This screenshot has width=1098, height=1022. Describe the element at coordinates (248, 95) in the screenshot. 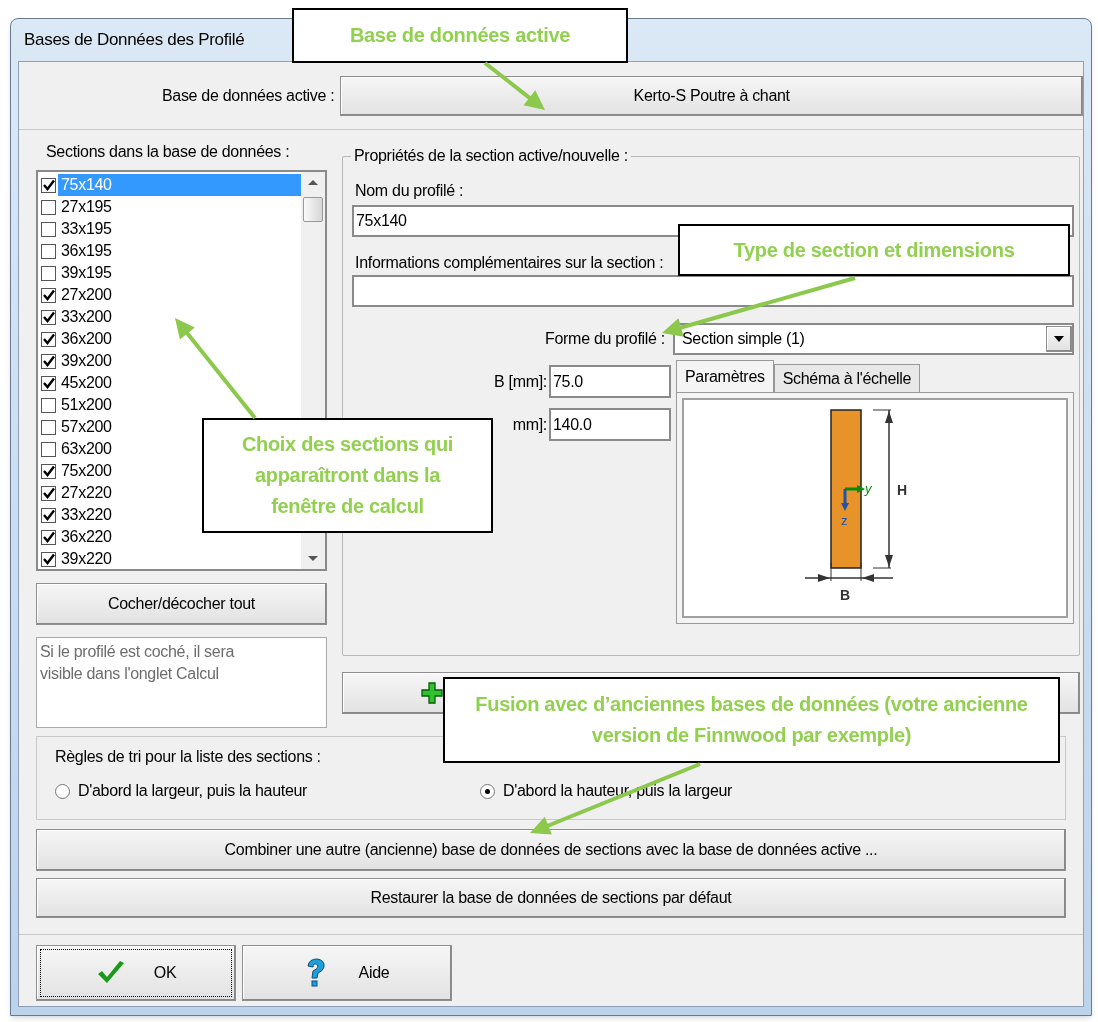

I see `field-label: Base de données active :` at that location.